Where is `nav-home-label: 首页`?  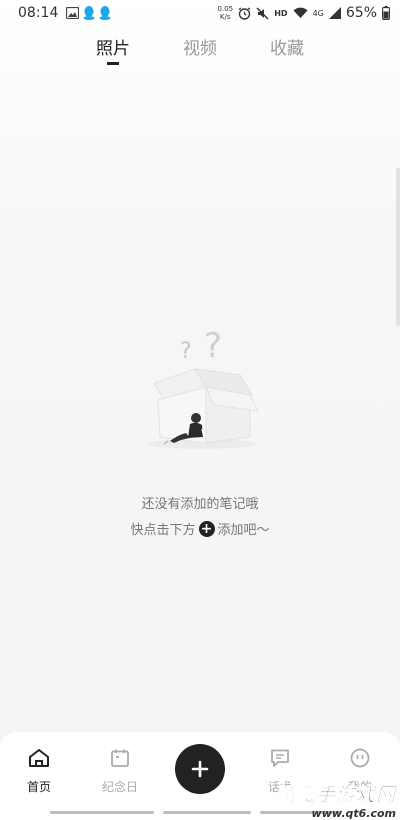 nav-home-label: 首页 is located at coordinates (38, 787).